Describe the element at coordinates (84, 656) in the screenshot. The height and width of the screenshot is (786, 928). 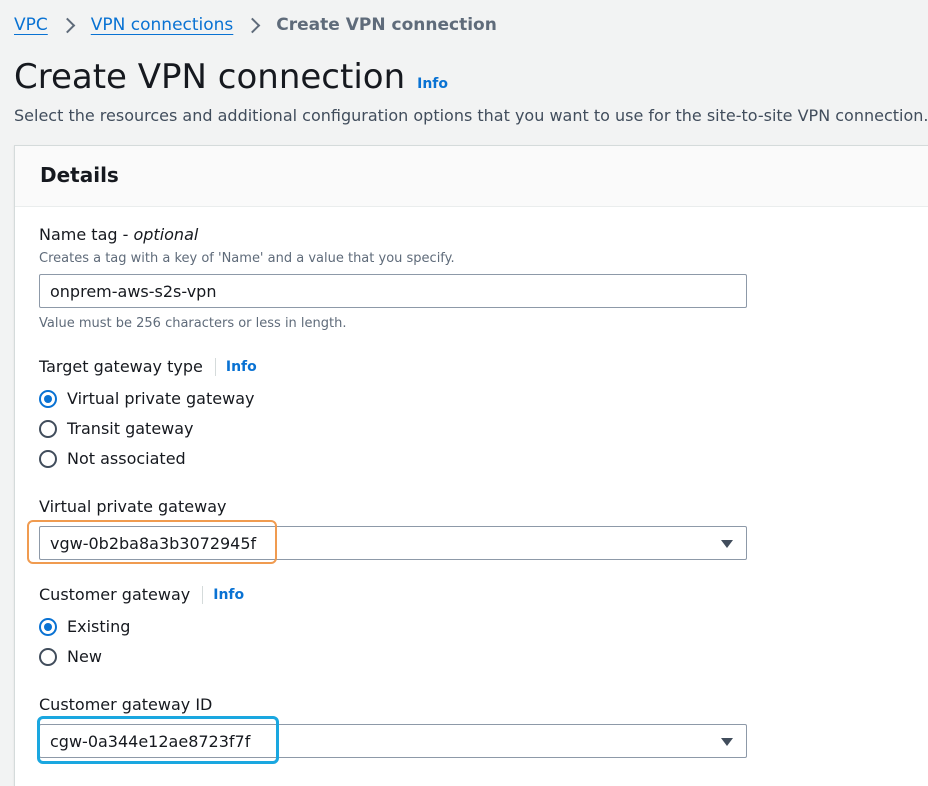
I see `radio-label: New` at that location.